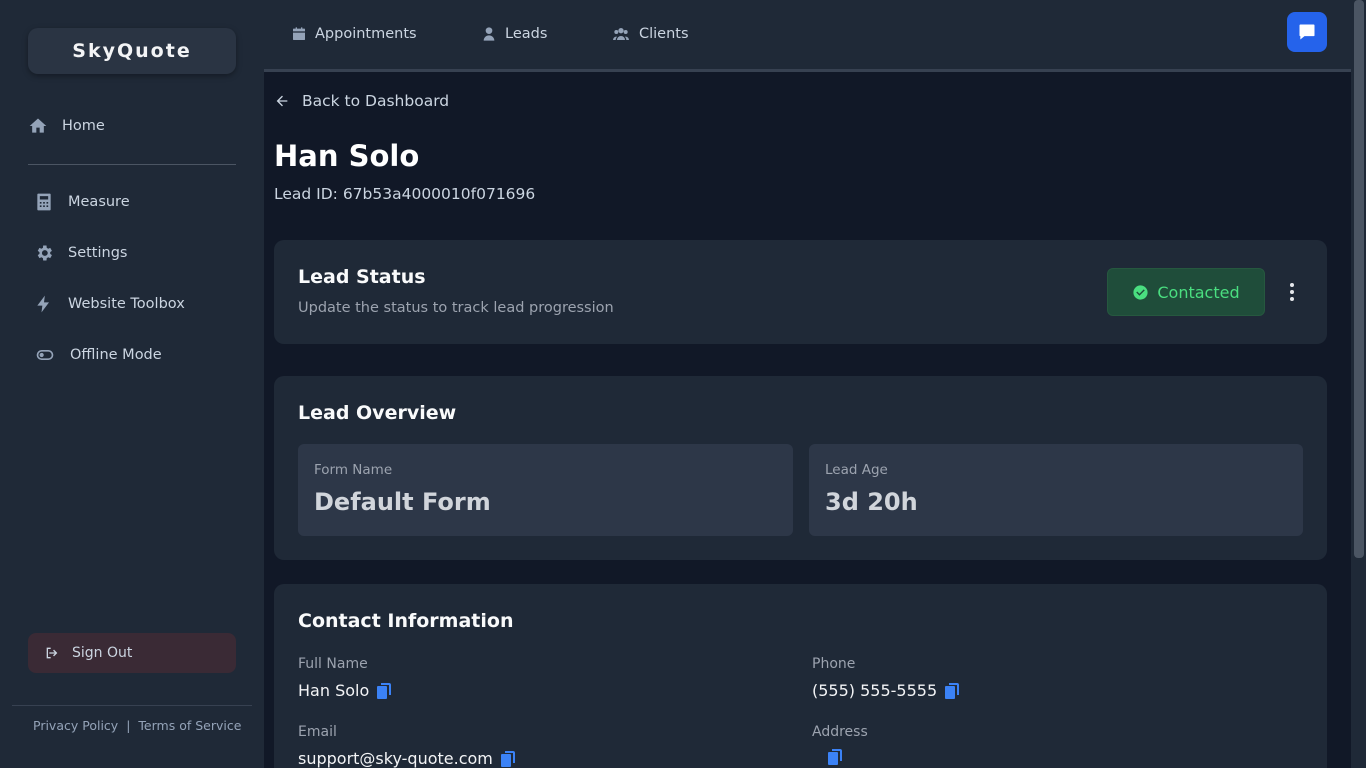 This screenshot has width=1366, height=768. I want to click on logo-text: SkyQuote, so click(132, 51).